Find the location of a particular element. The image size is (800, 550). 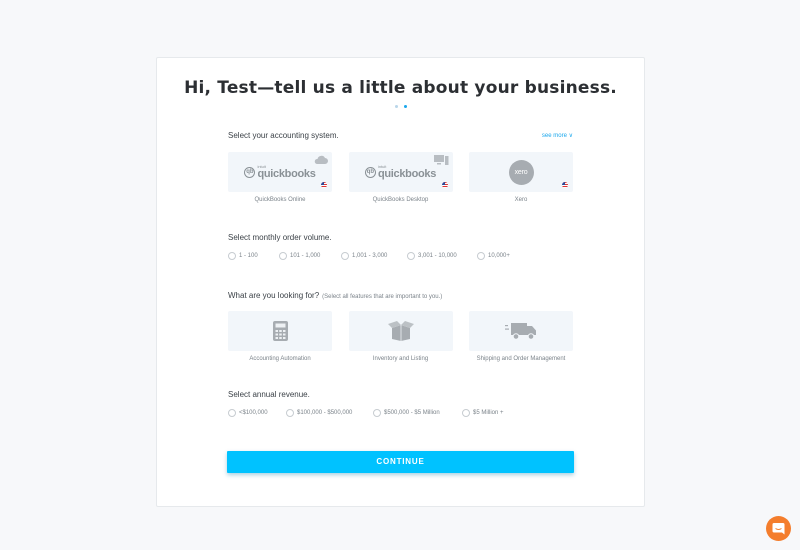

calculator-icon is located at coordinates (280, 331).